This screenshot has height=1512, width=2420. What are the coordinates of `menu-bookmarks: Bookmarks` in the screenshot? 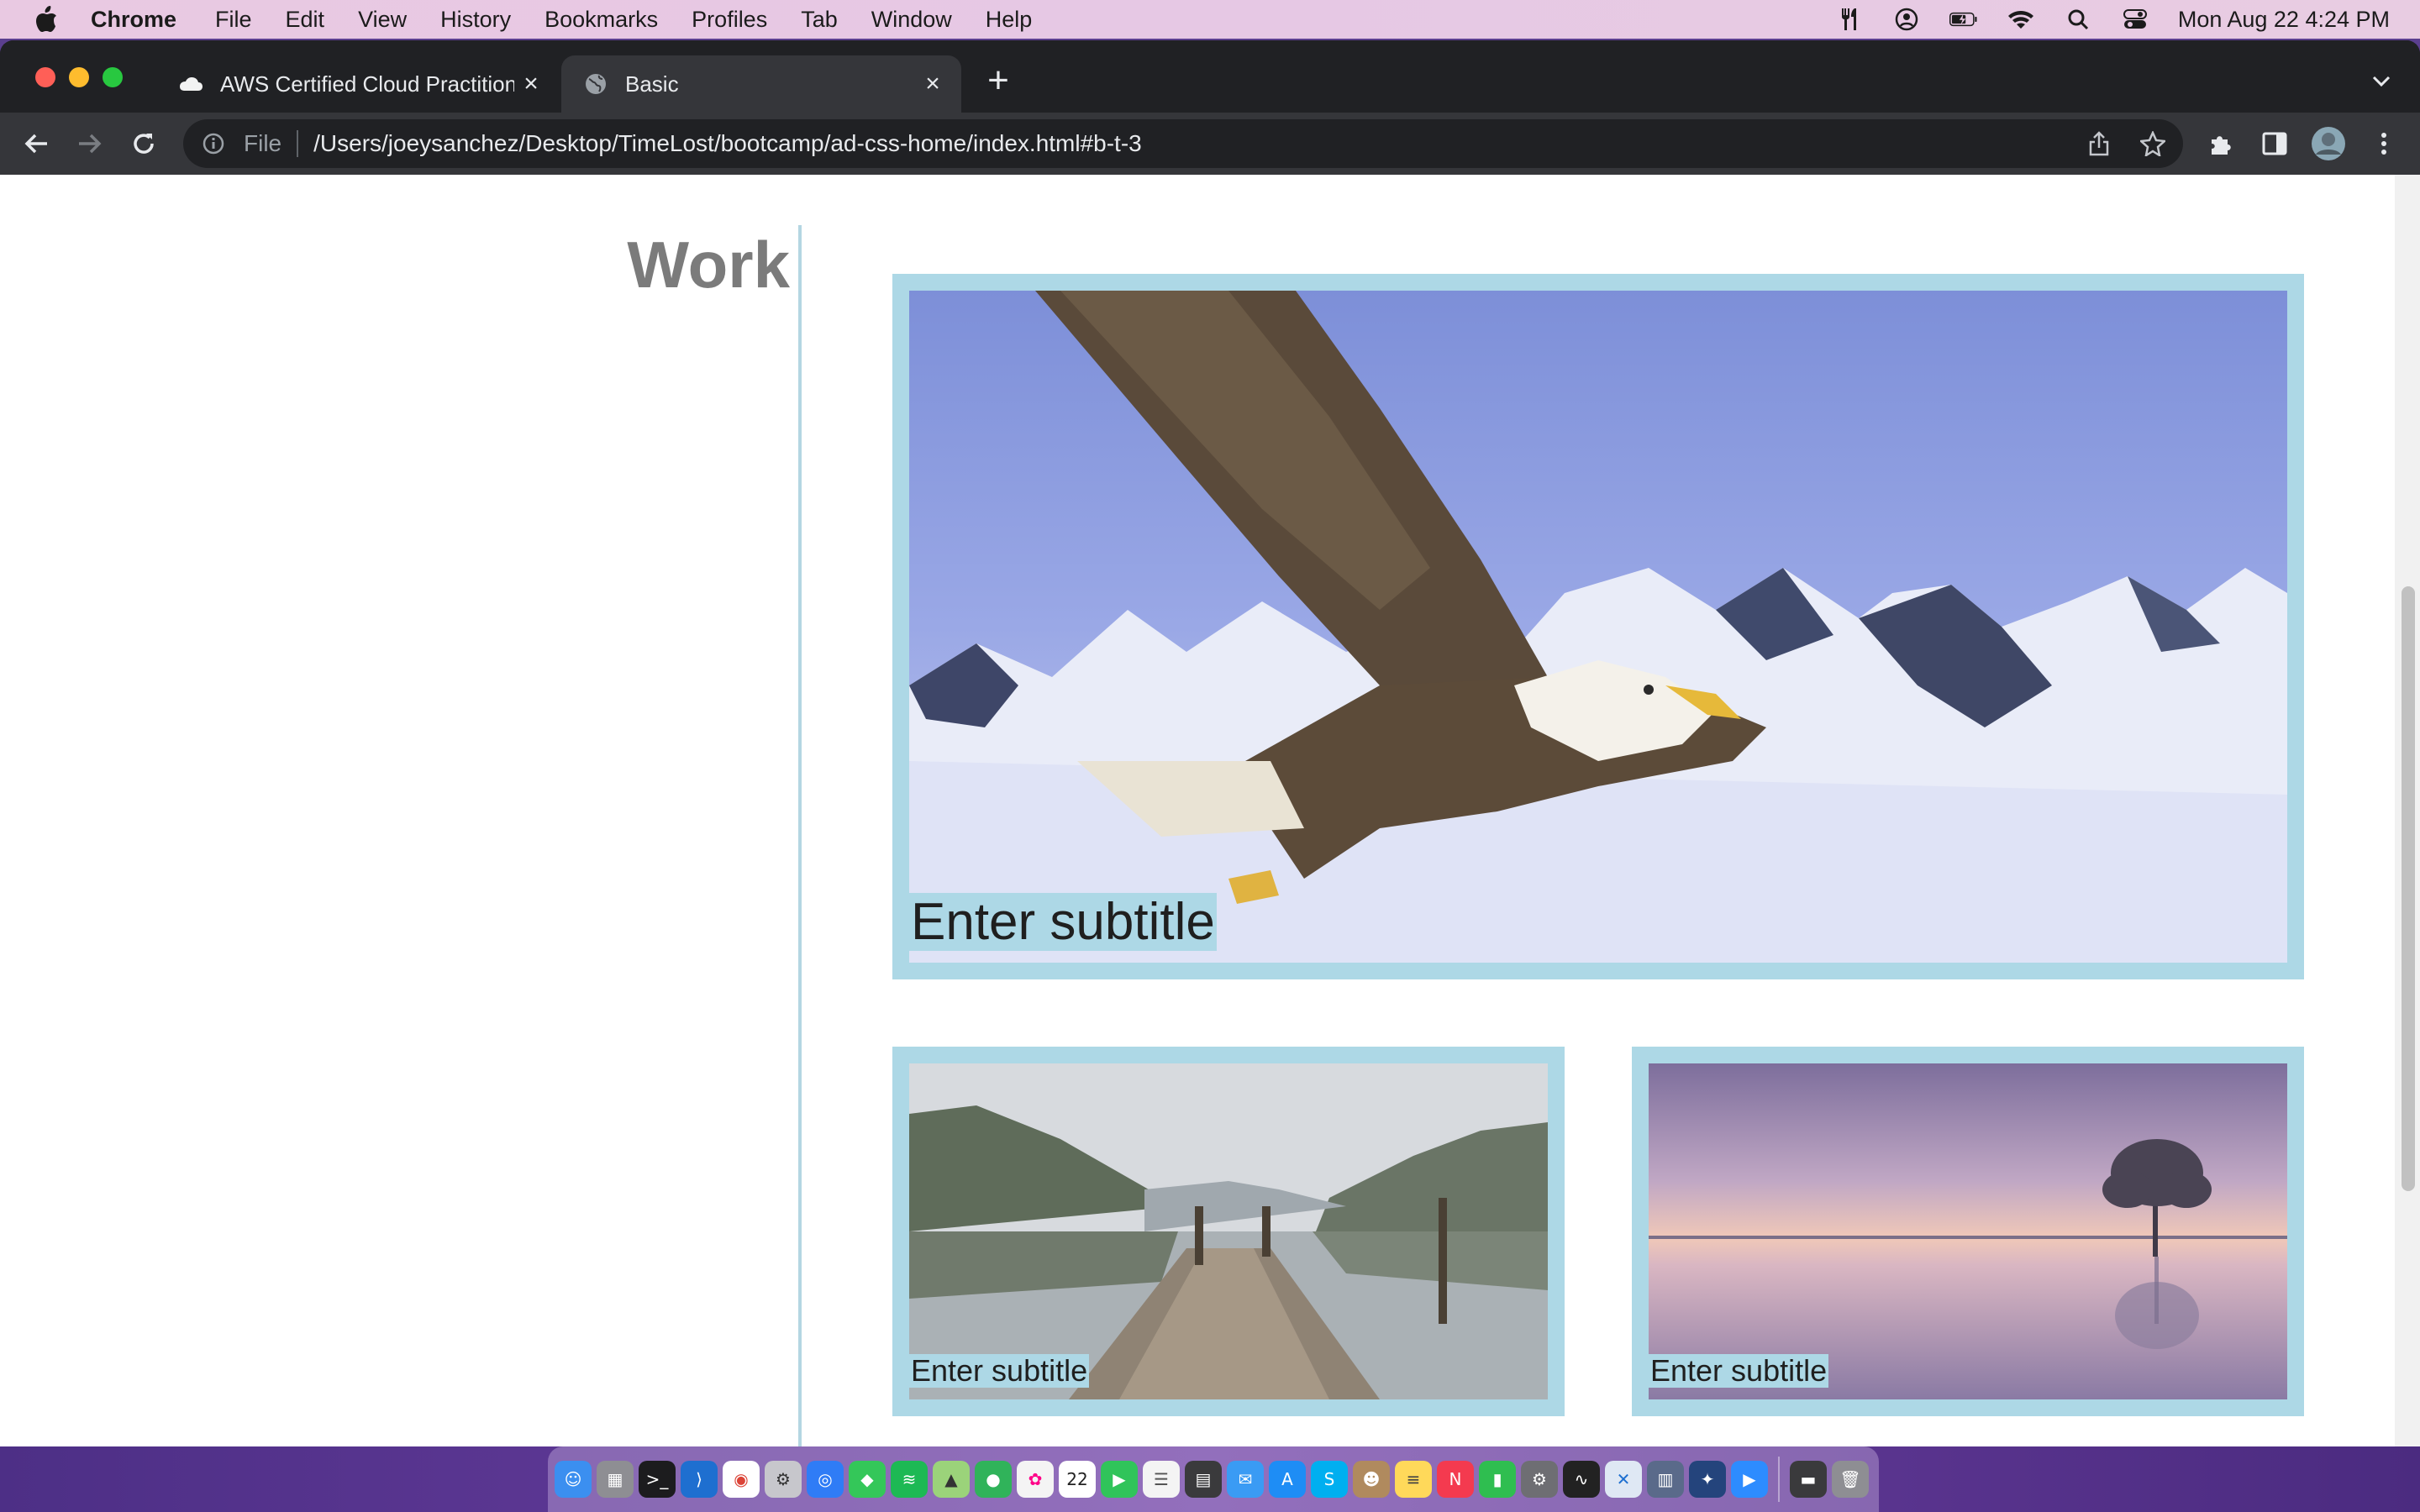 It's located at (601, 20).